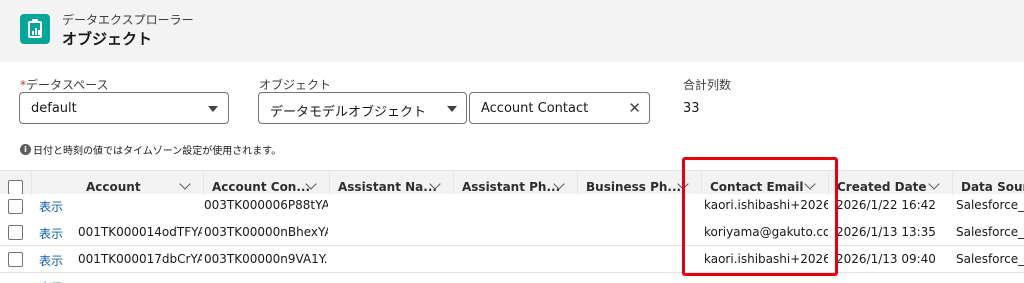 The image size is (1024, 283). What do you see at coordinates (691, 108) in the screenshot?
I see `total-columns-value: 33` at bounding box center [691, 108].